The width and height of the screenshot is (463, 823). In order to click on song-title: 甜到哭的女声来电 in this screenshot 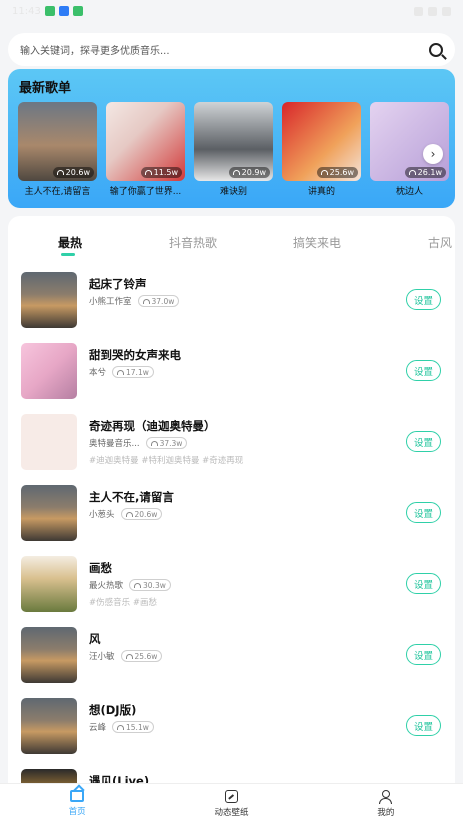, I will do `click(135, 355)`.